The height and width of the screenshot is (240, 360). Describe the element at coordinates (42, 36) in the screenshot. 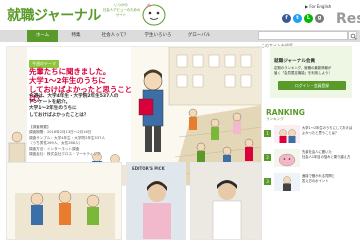

I see `nav-home: ホーム` at that location.